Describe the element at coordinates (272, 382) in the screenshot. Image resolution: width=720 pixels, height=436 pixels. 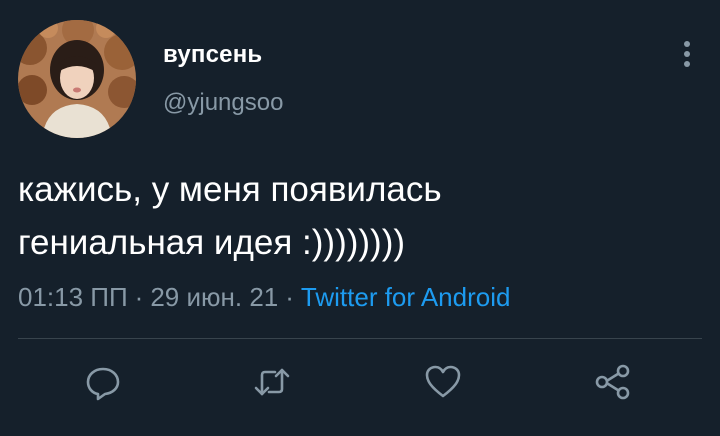
I see `retweet-icon` at that location.